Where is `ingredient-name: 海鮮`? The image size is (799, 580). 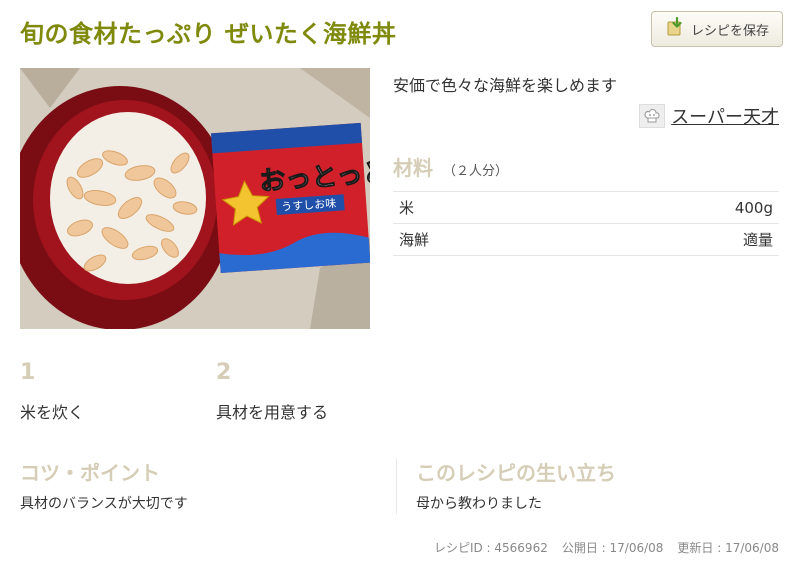
ingredient-name: 海鮮 is located at coordinates (414, 240).